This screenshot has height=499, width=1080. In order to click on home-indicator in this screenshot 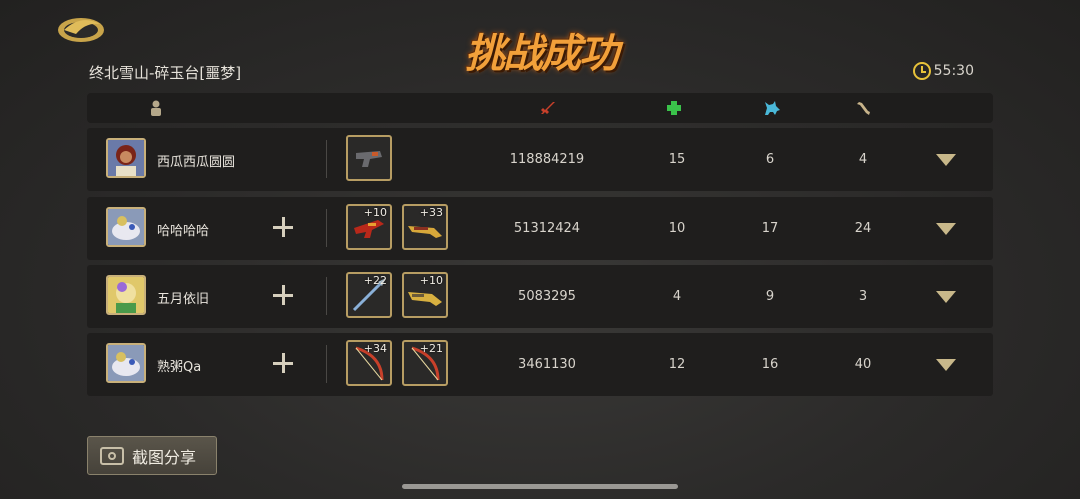, I will do `click(540, 486)`.